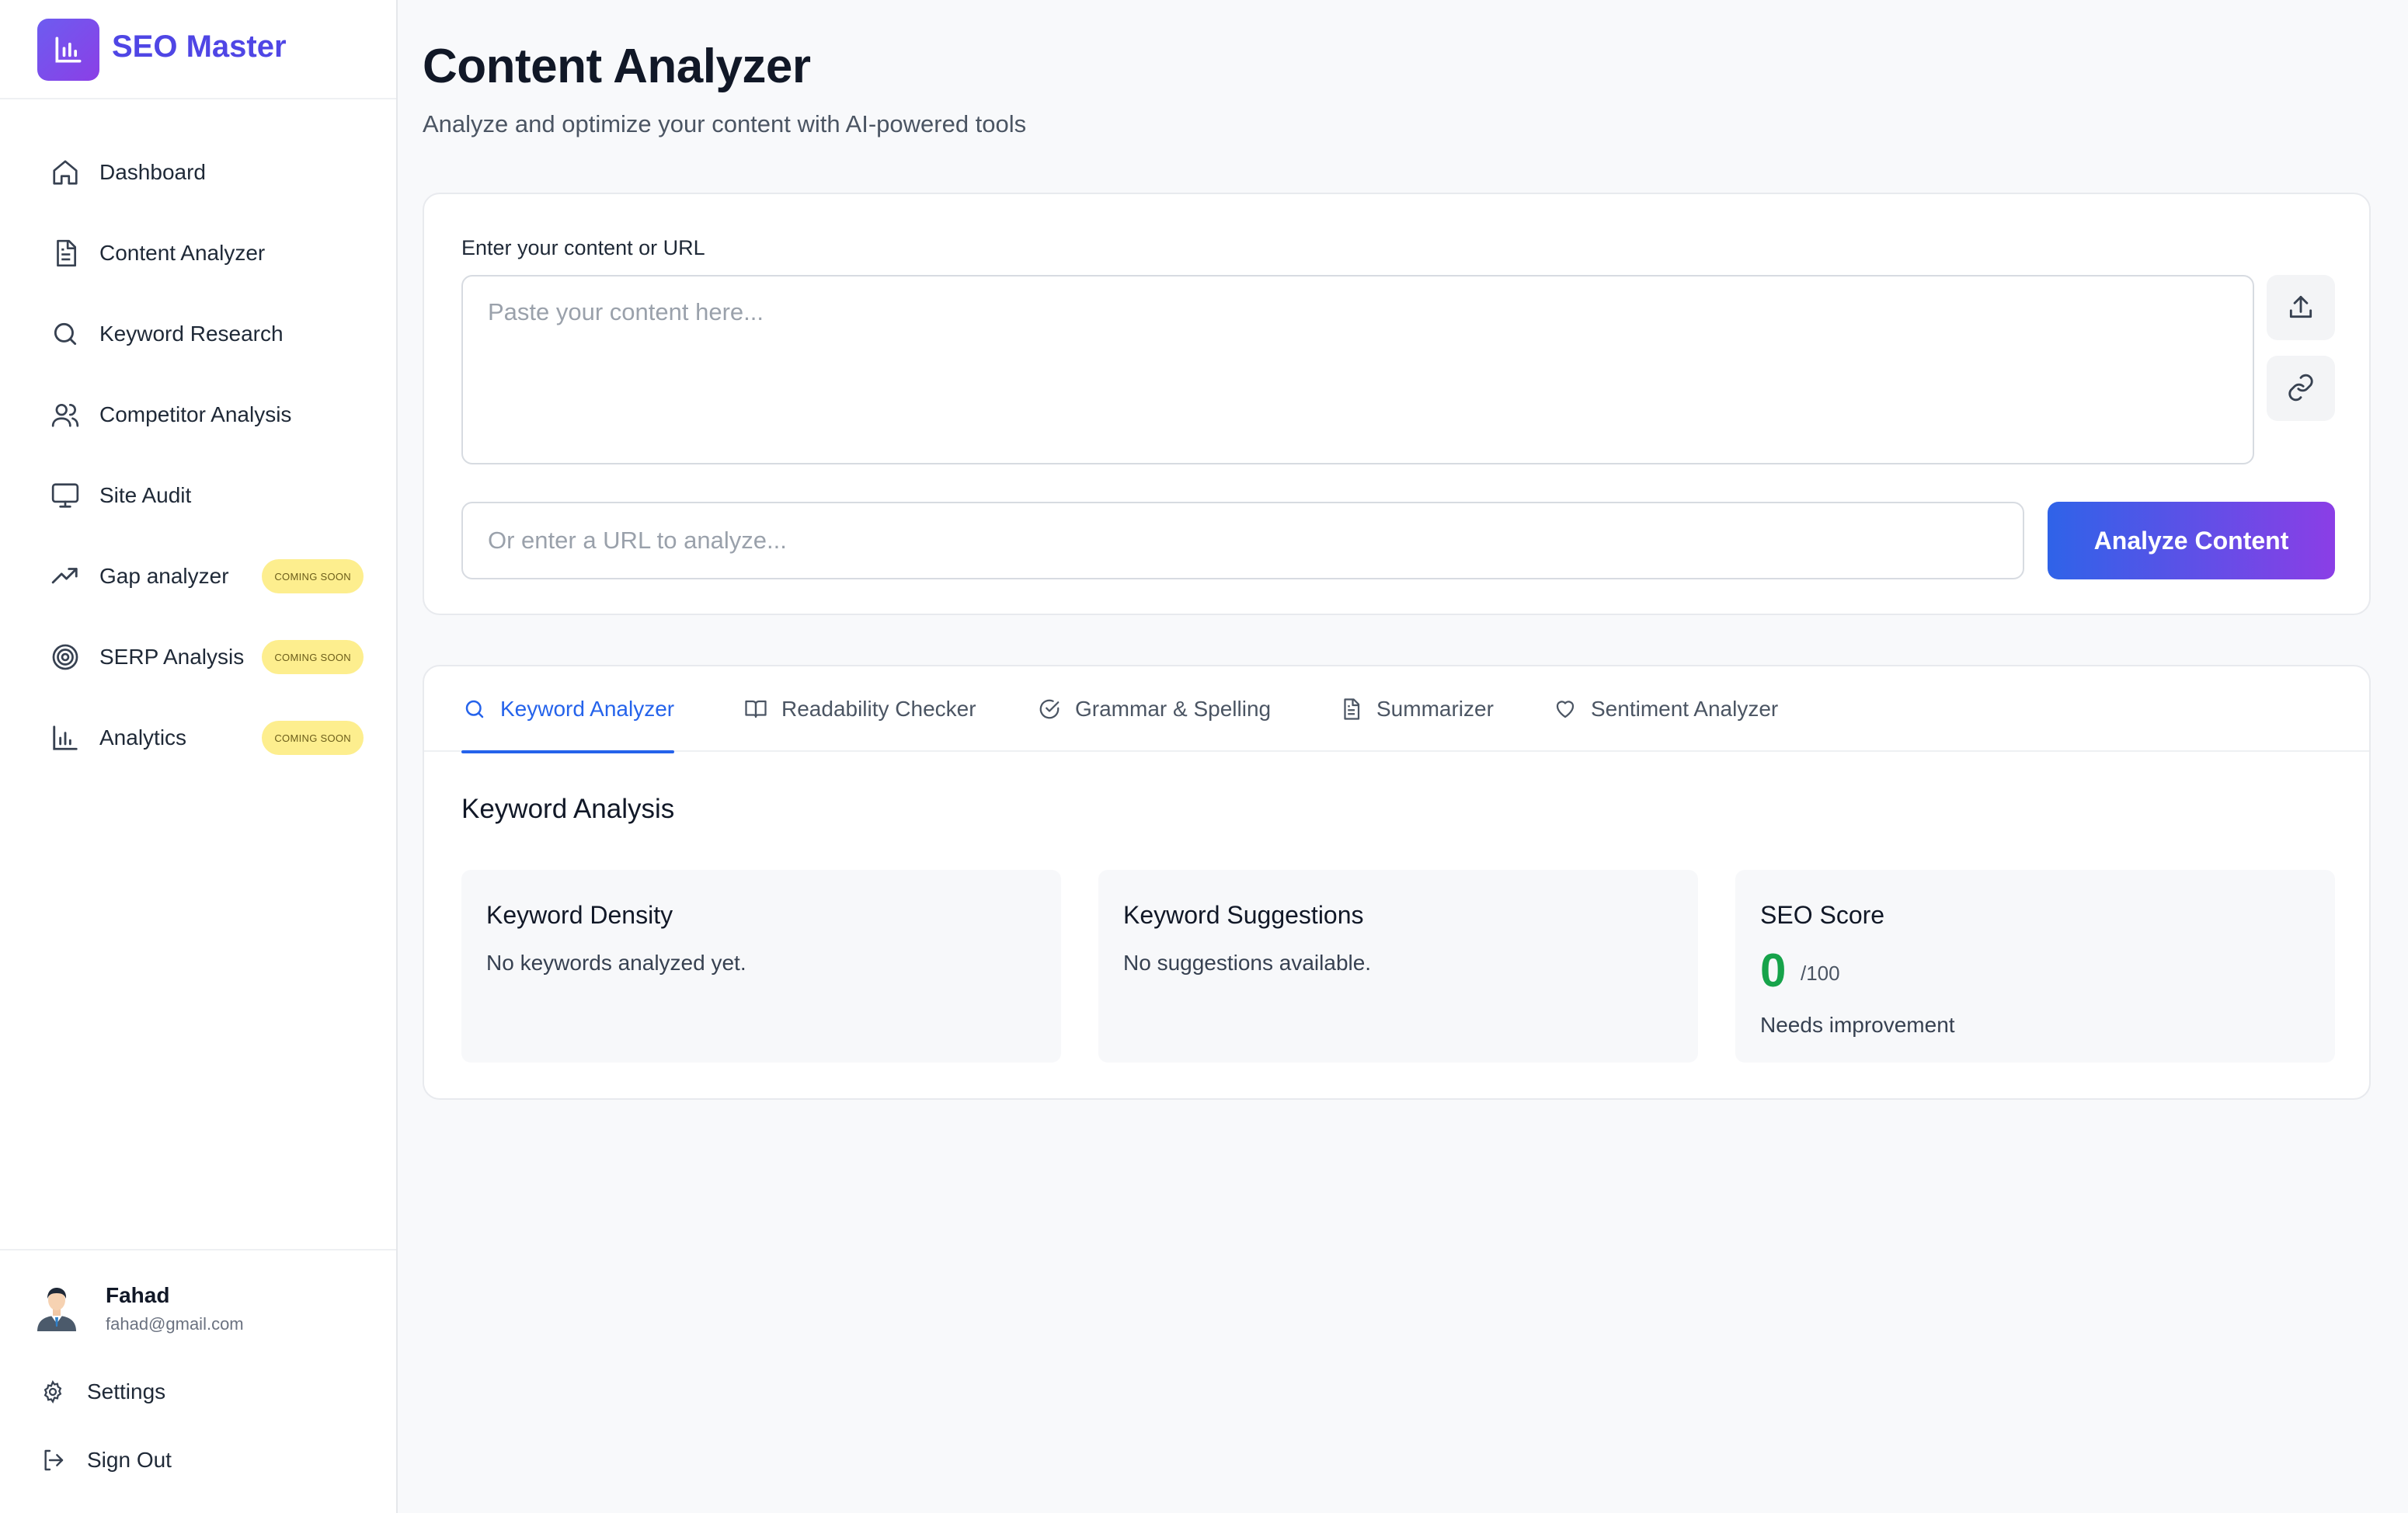 This screenshot has width=2408, height=1513. I want to click on tab-label: Sentiment Analyzer, so click(1685, 709).